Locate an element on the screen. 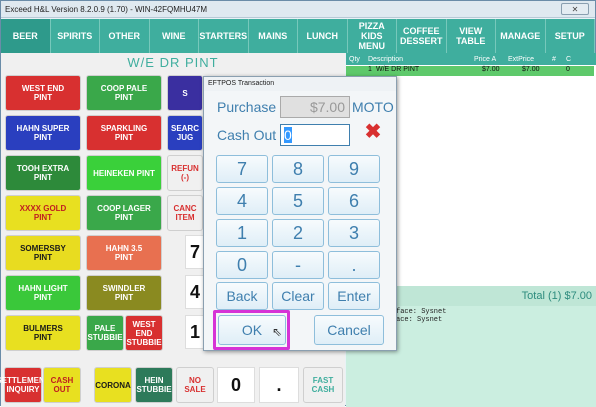  product-button: COOP PALE PINT is located at coordinates (124, 93).